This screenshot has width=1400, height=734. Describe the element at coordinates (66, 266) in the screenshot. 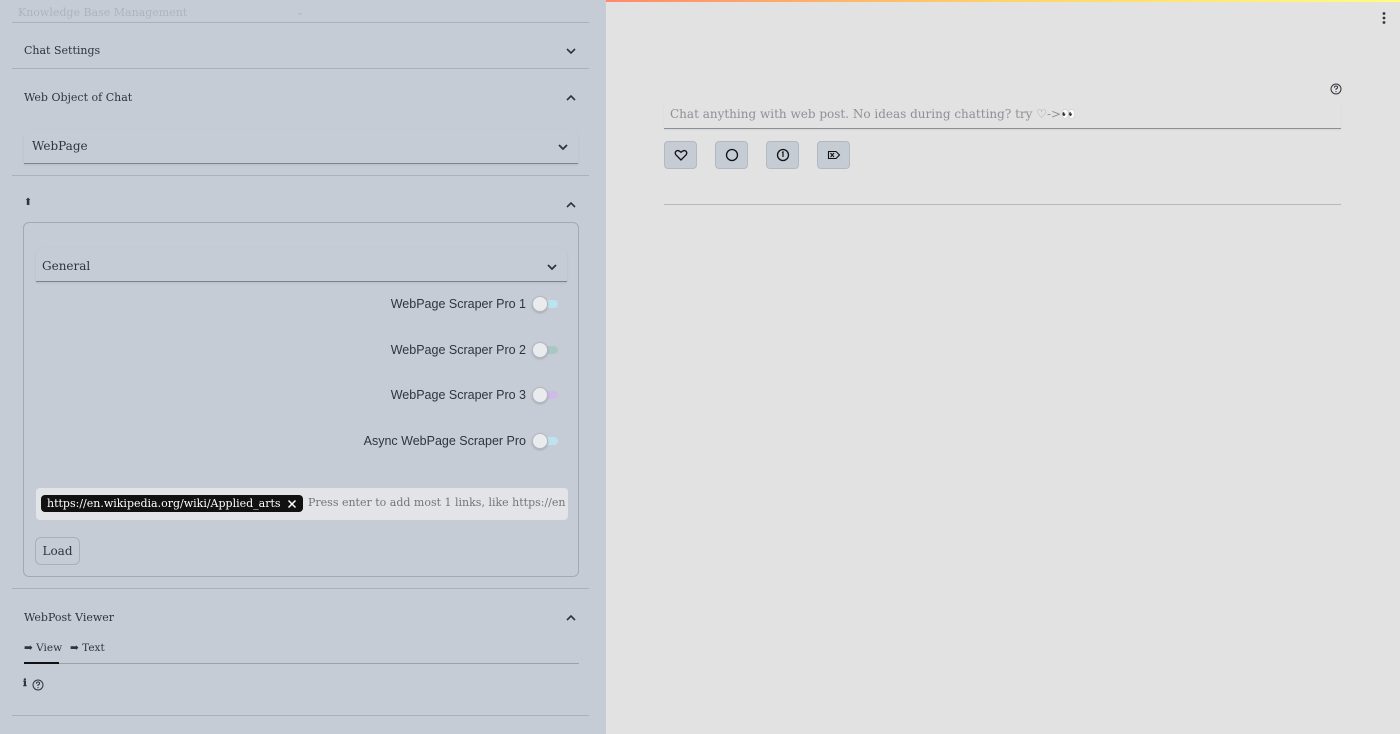

I see `scraper-mode-select-value: General` at that location.